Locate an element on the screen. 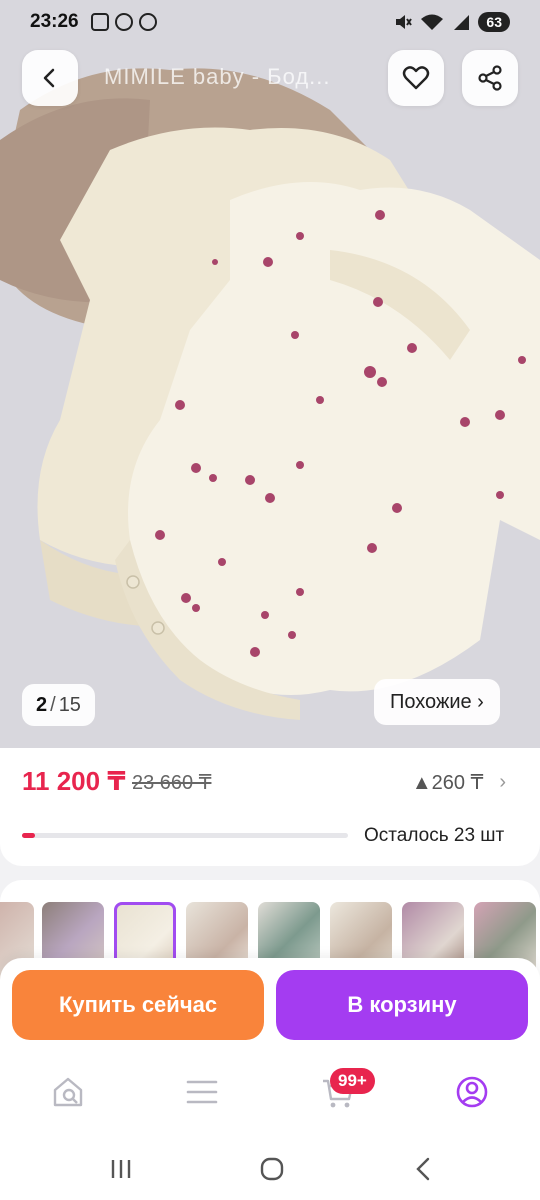 This screenshot has width=540, height=1200. bottom-navigation: 99+ is located at coordinates (270, 1093).